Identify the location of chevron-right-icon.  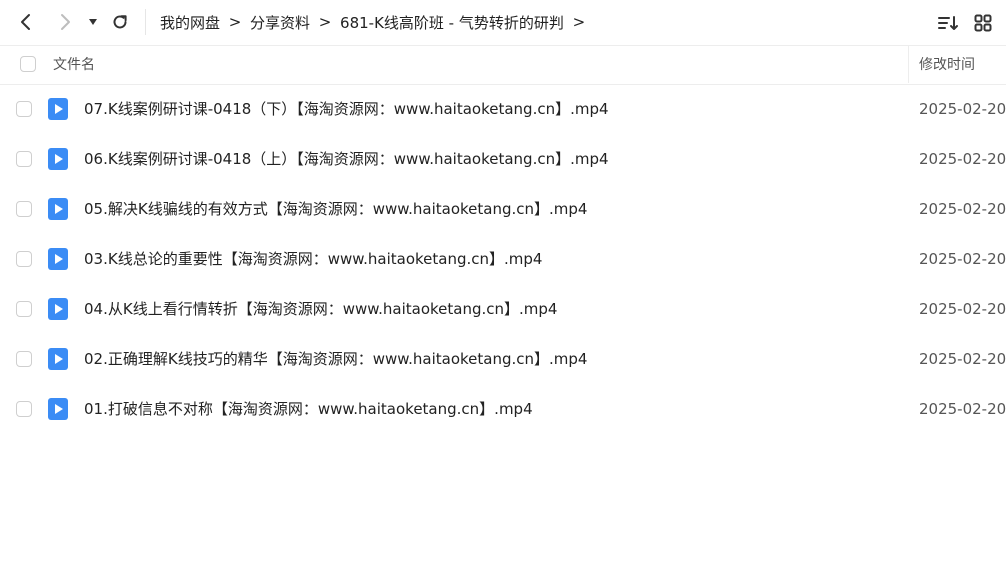
(65, 22).